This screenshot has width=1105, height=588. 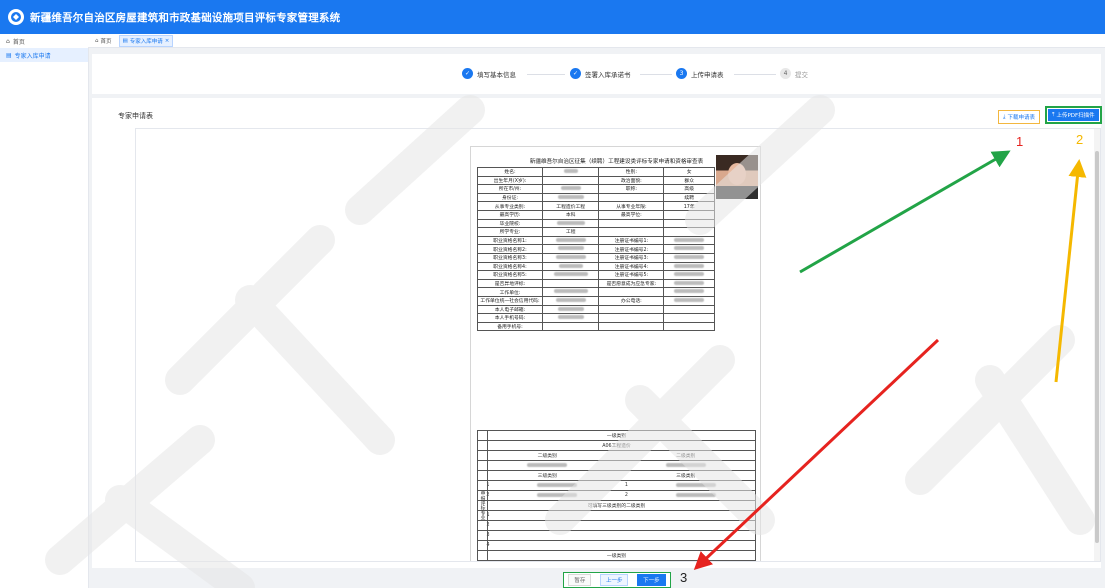 What do you see at coordinates (616, 546) in the screenshot?
I see `table-row: 4` at bounding box center [616, 546].